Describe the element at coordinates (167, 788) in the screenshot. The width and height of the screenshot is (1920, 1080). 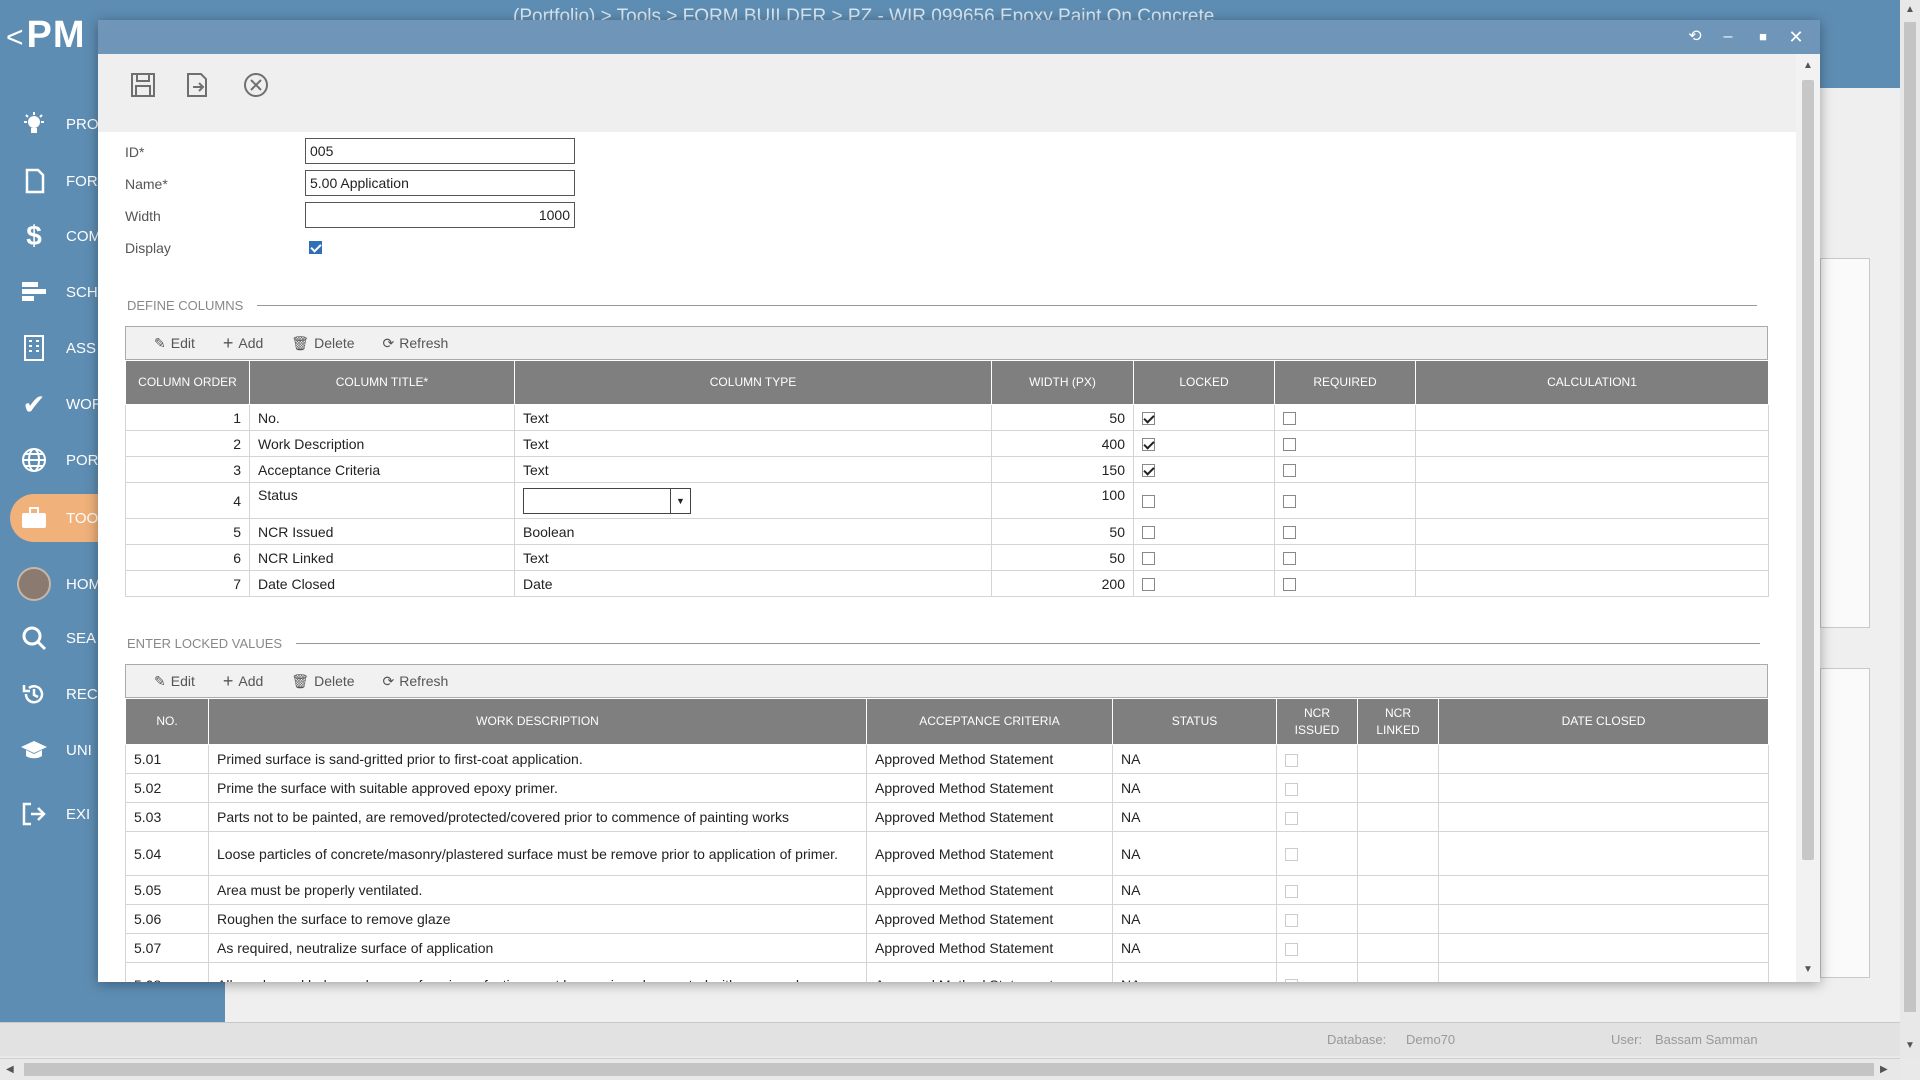
I see `no-cell: 5.02` at that location.